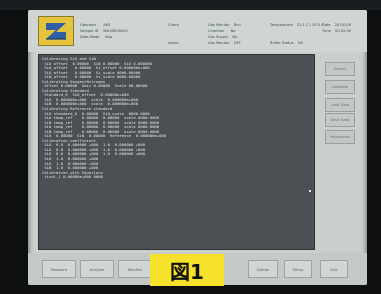  What do you see at coordinates (219, 43) in the screenshot?
I see `header-label: Gas Monitor` at bounding box center [219, 43].